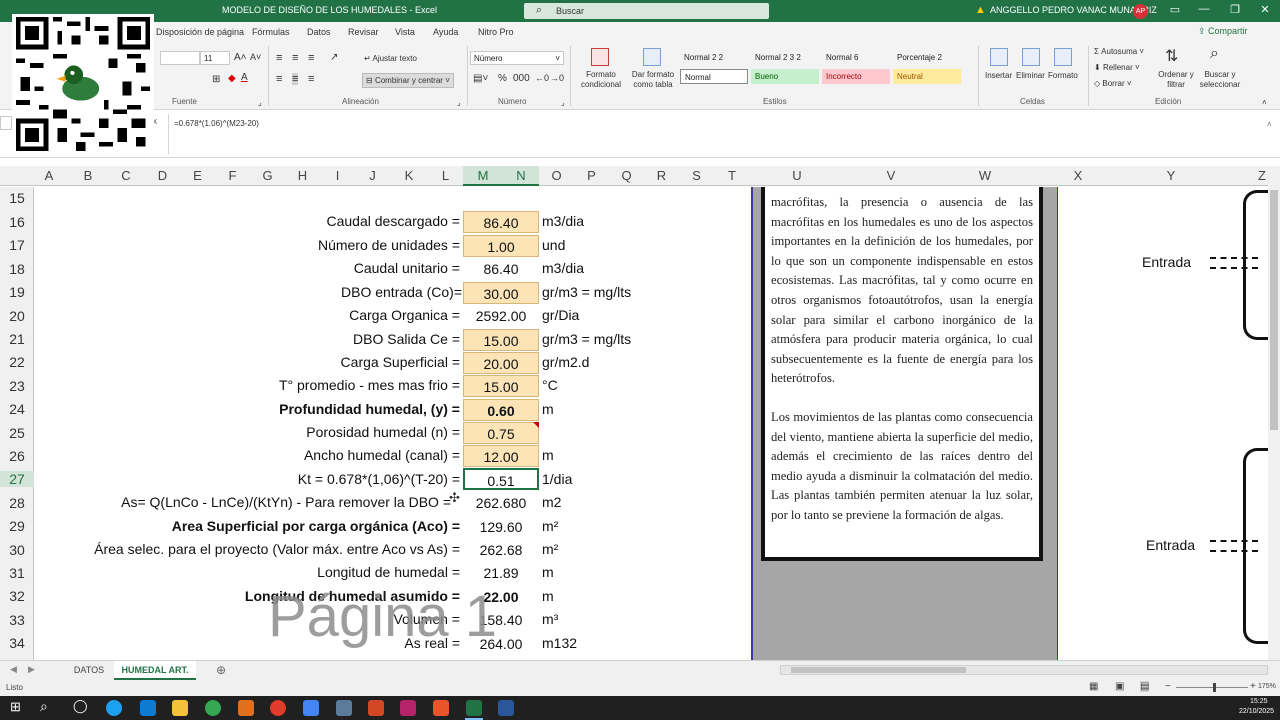 The image size is (1280, 720). What do you see at coordinates (542, 78) in the screenshot?
I see `increase-decimal-icon: ←0` at bounding box center [542, 78].